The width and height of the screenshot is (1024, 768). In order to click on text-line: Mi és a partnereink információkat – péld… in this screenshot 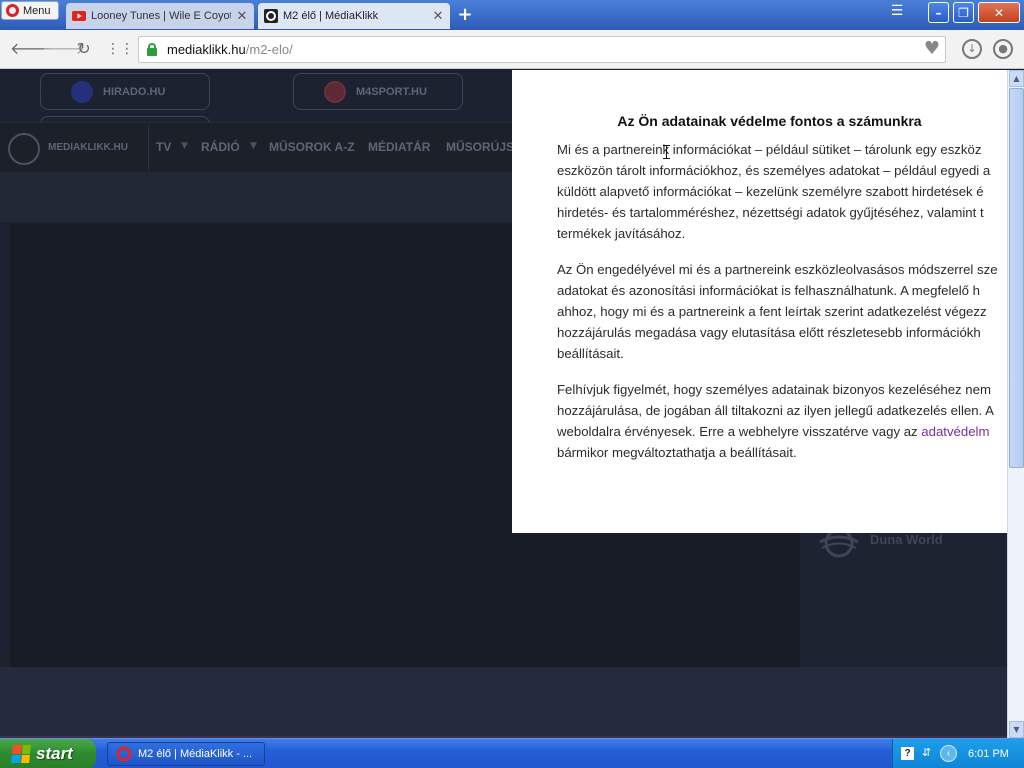, I will do `click(769, 149)`.